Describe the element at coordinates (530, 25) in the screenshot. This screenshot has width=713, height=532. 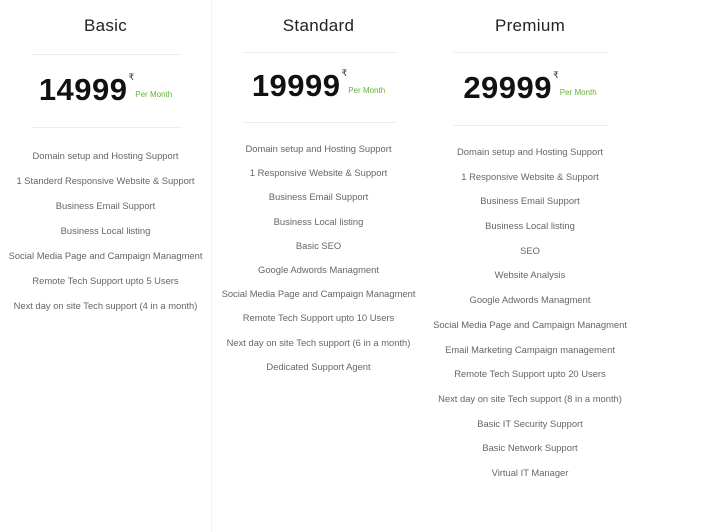
I see `plan-title: Premium` at that location.